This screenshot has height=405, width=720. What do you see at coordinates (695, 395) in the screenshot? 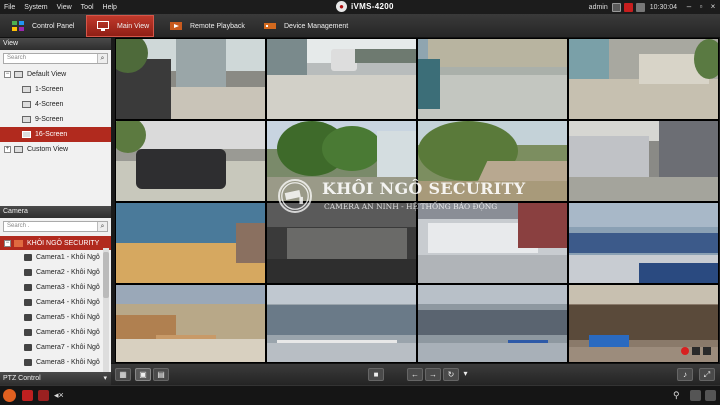
I see `restore-icon` at bounding box center [695, 395].